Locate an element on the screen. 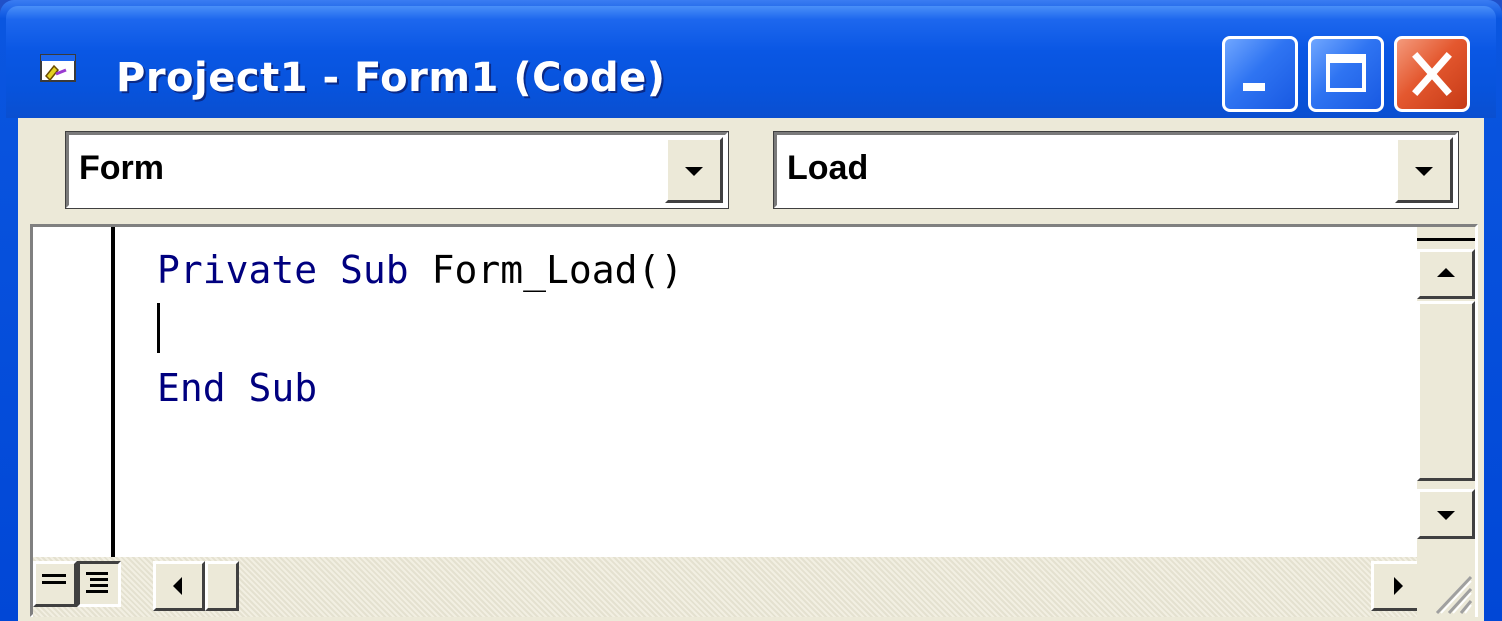 The image size is (1502, 621). vertical-scroll-thumb is located at coordinates (1446, 391).